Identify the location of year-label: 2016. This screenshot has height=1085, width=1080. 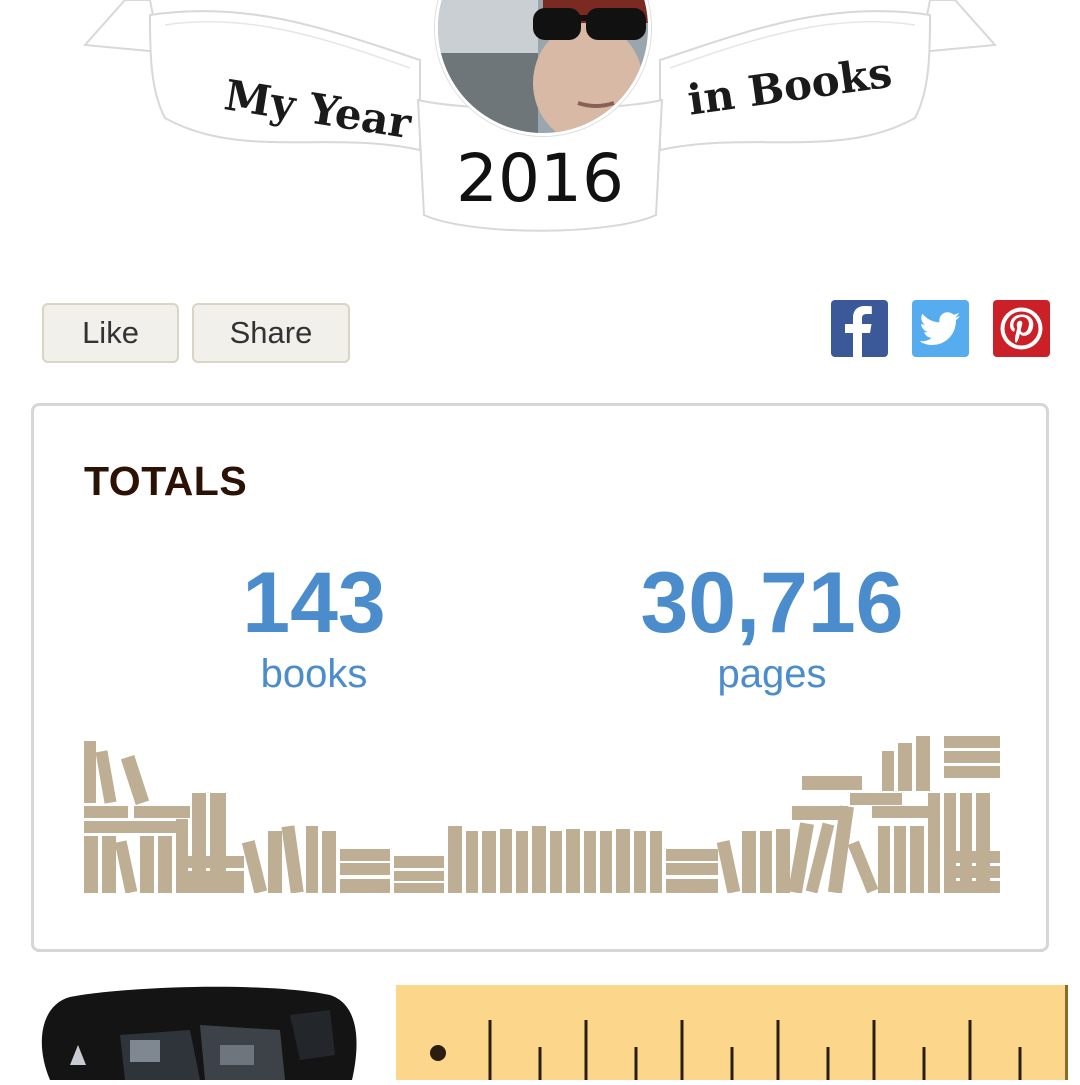
(540, 178).